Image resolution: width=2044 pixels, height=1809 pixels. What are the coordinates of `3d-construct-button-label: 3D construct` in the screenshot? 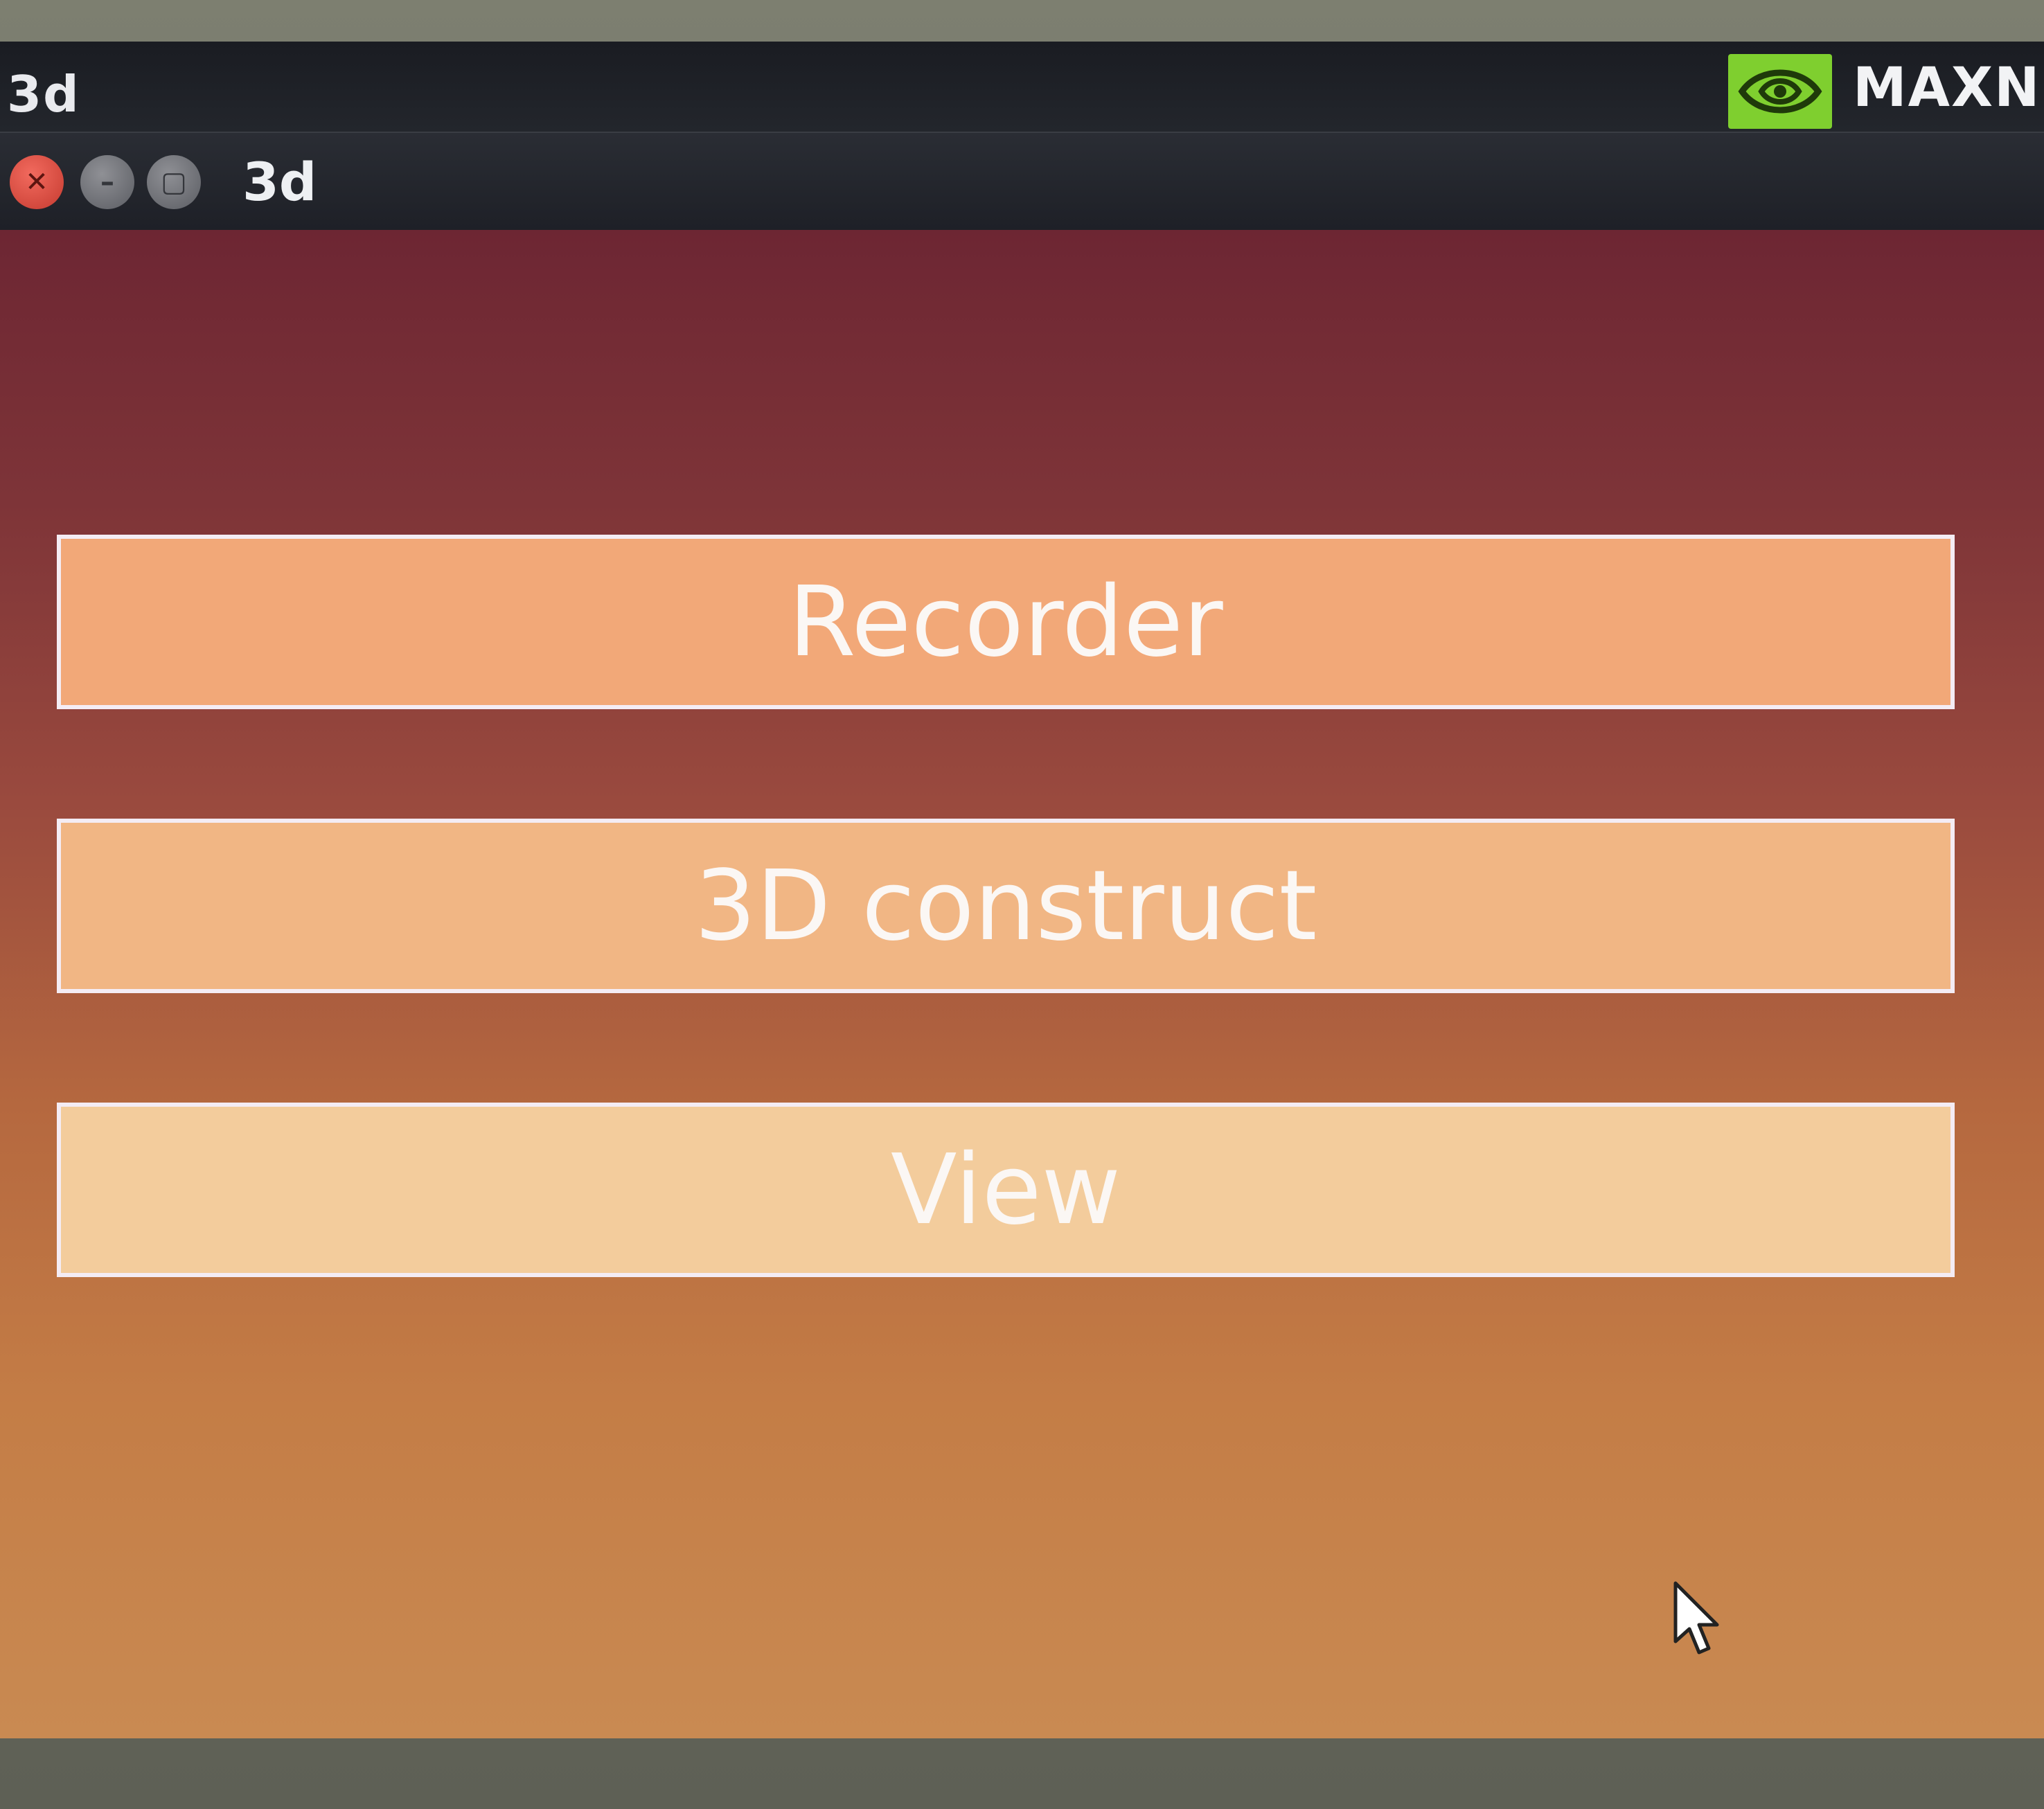 It's located at (1005, 906).